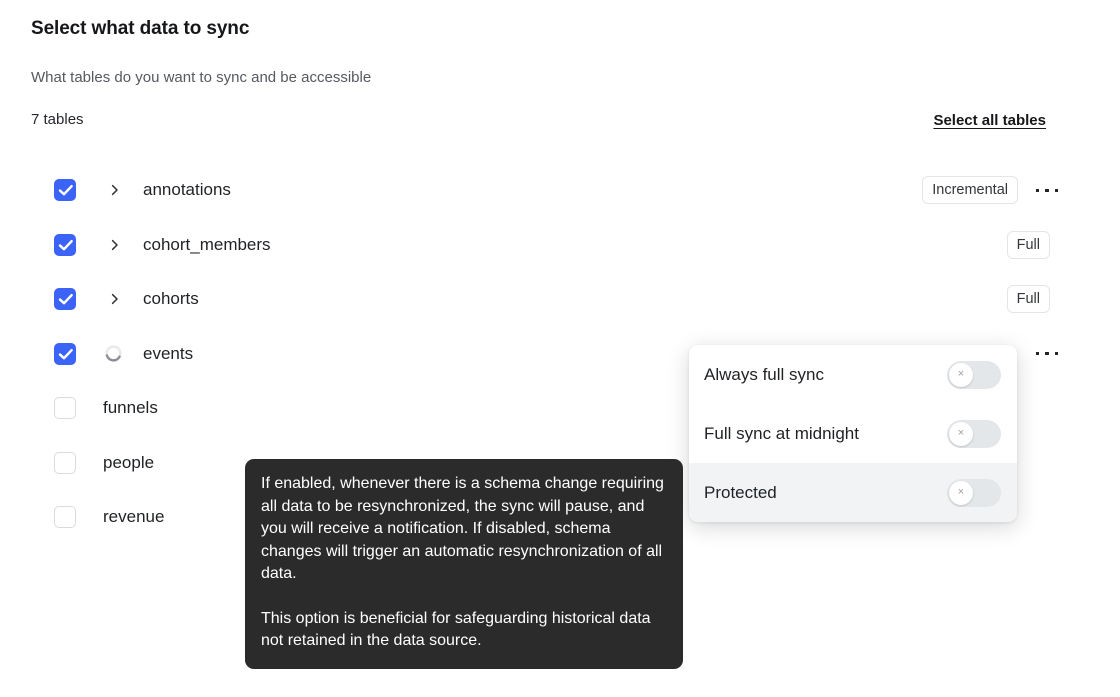 The image size is (1120, 697). Describe the element at coordinates (853, 492) in the screenshot. I see `sync-option-menu-item: Protected ×` at that location.